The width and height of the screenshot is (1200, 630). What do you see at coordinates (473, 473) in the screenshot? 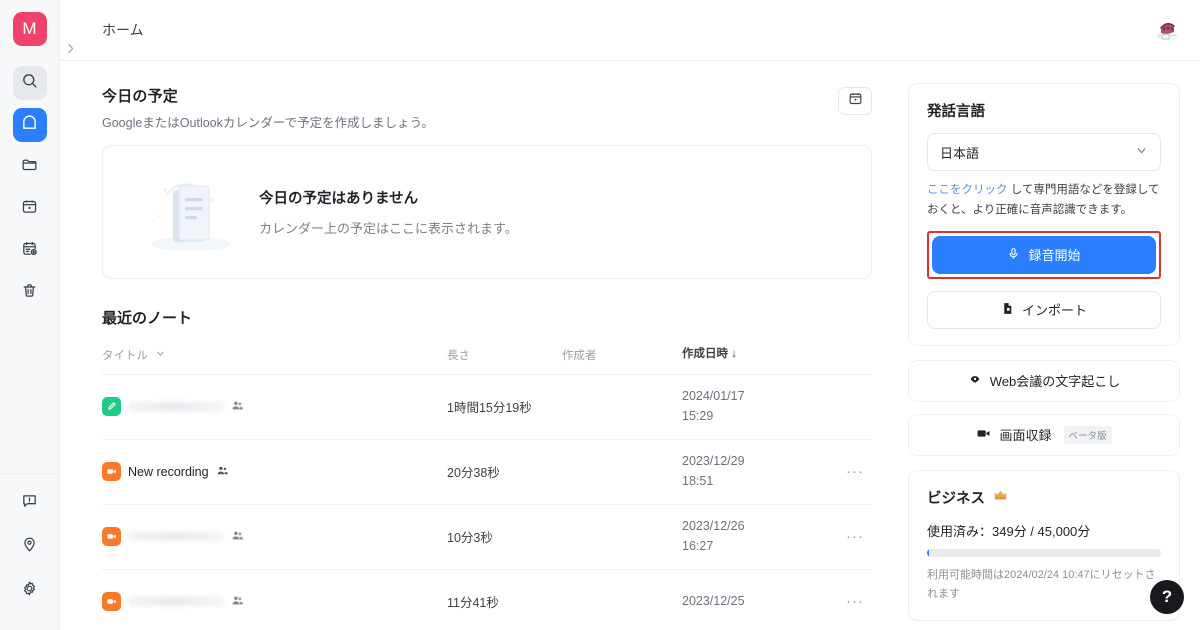
I see `note-length: 20分38秒` at bounding box center [473, 473].